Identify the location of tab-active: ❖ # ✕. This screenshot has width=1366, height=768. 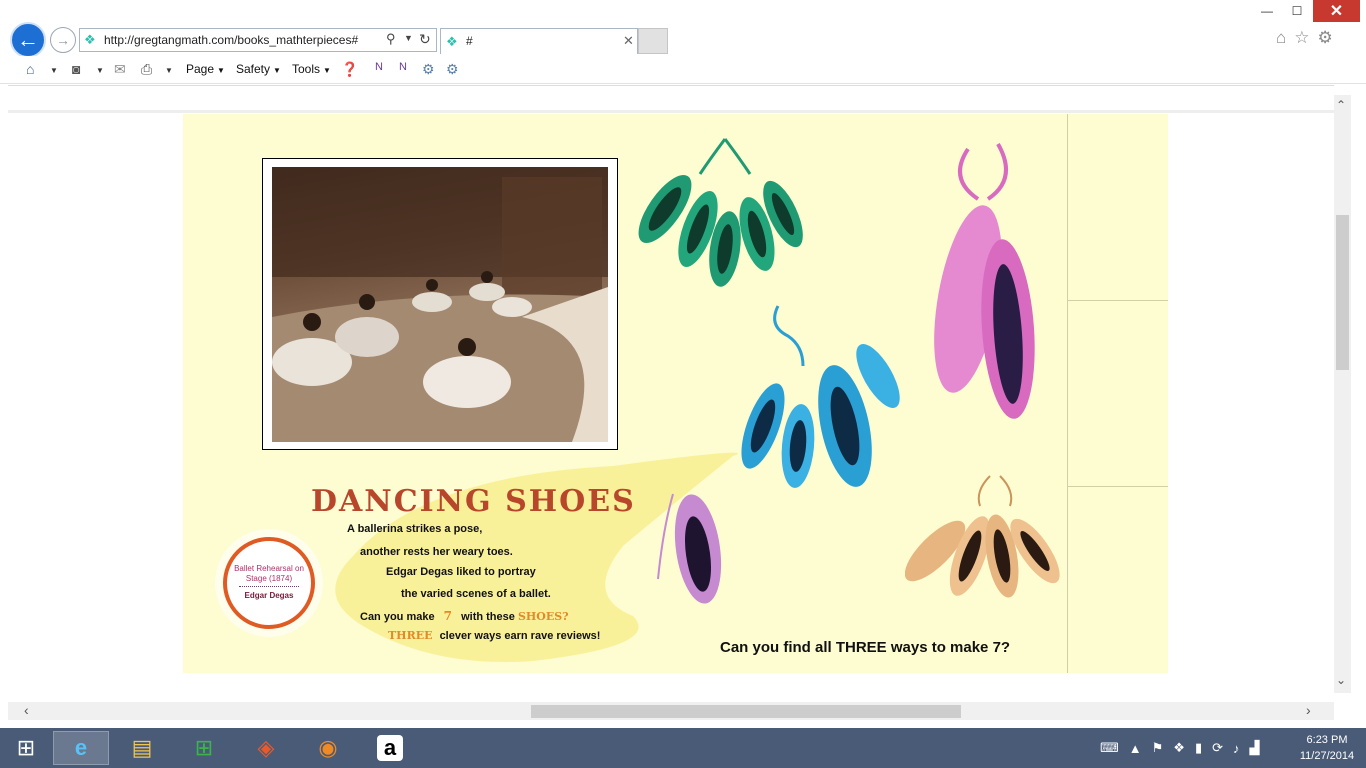
(539, 41).